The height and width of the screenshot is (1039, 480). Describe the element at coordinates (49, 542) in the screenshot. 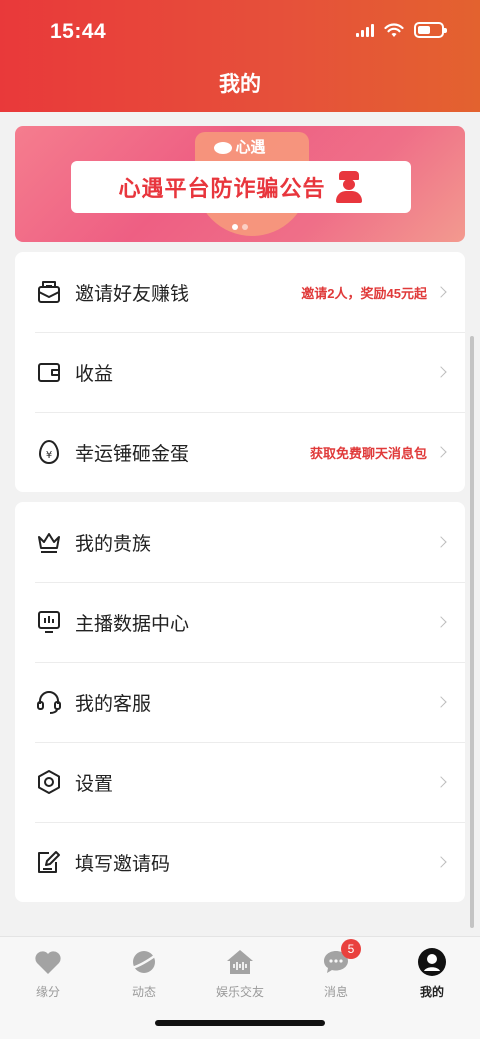

I see `crown-icon` at that location.